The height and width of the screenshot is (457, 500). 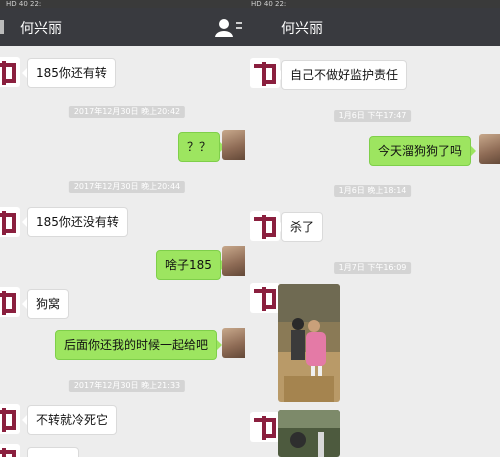 I want to click on incoming-message: 不转就冷死它, so click(x=69, y=420).